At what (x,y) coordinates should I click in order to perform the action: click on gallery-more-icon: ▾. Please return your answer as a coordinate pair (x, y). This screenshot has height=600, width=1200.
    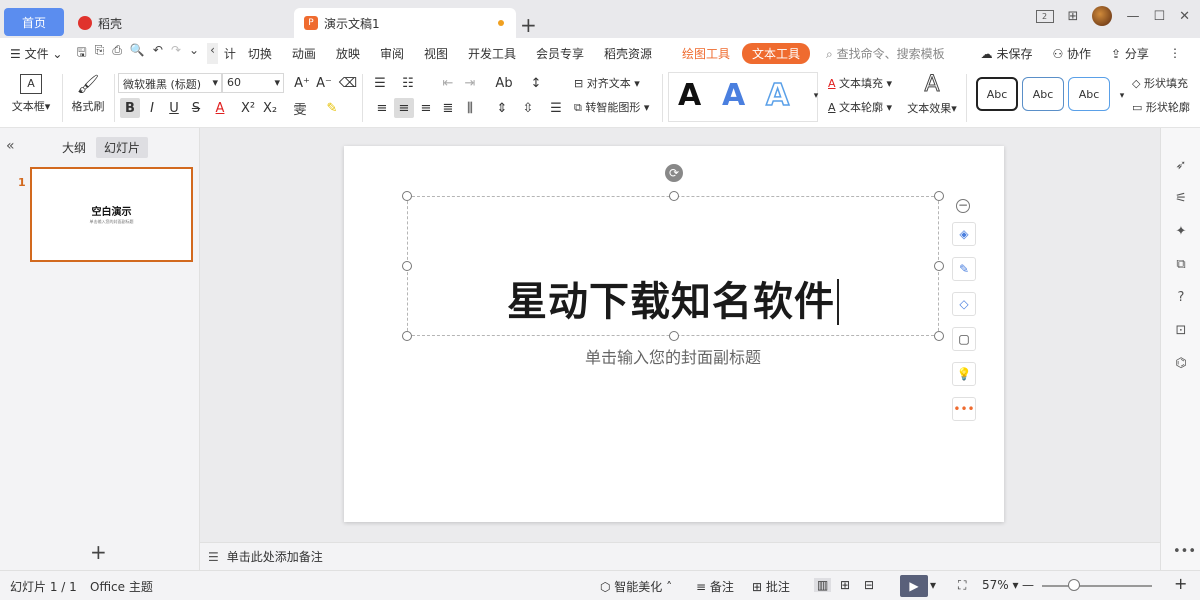
    Looking at the image, I should click on (816, 96).